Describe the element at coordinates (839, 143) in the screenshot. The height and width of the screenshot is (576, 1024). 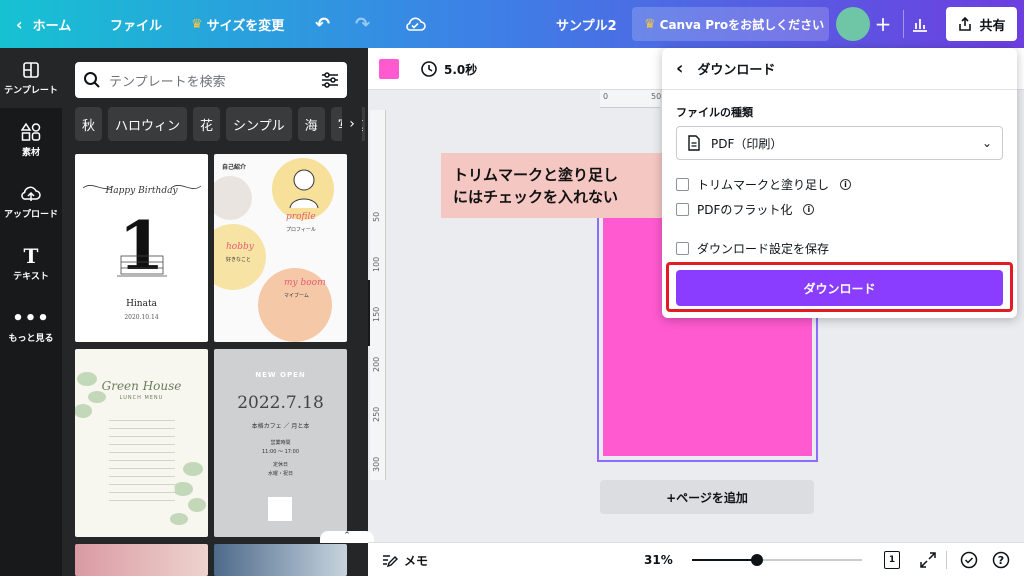
I see `file-type-select: PDF（印刷） ⌄` at that location.